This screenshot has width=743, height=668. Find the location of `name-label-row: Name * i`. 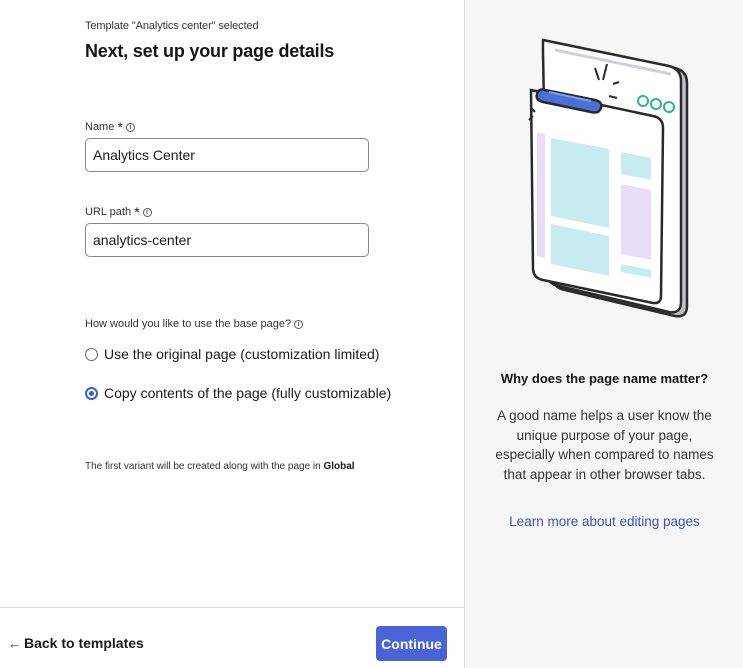

name-label-row: Name * i is located at coordinates (110, 127).